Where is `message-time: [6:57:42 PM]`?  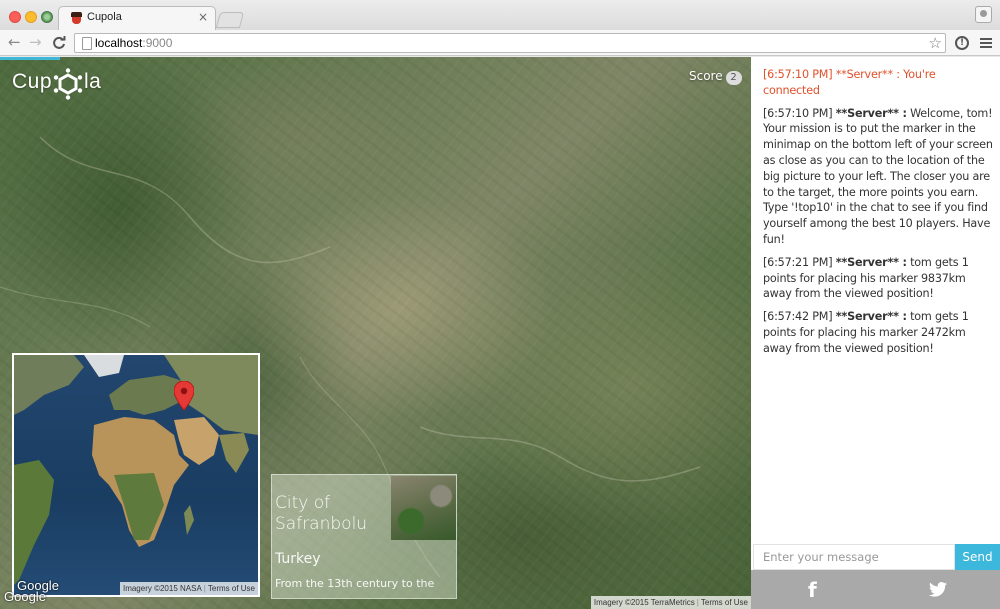 message-time: [6:57:42 PM] is located at coordinates (798, 317).